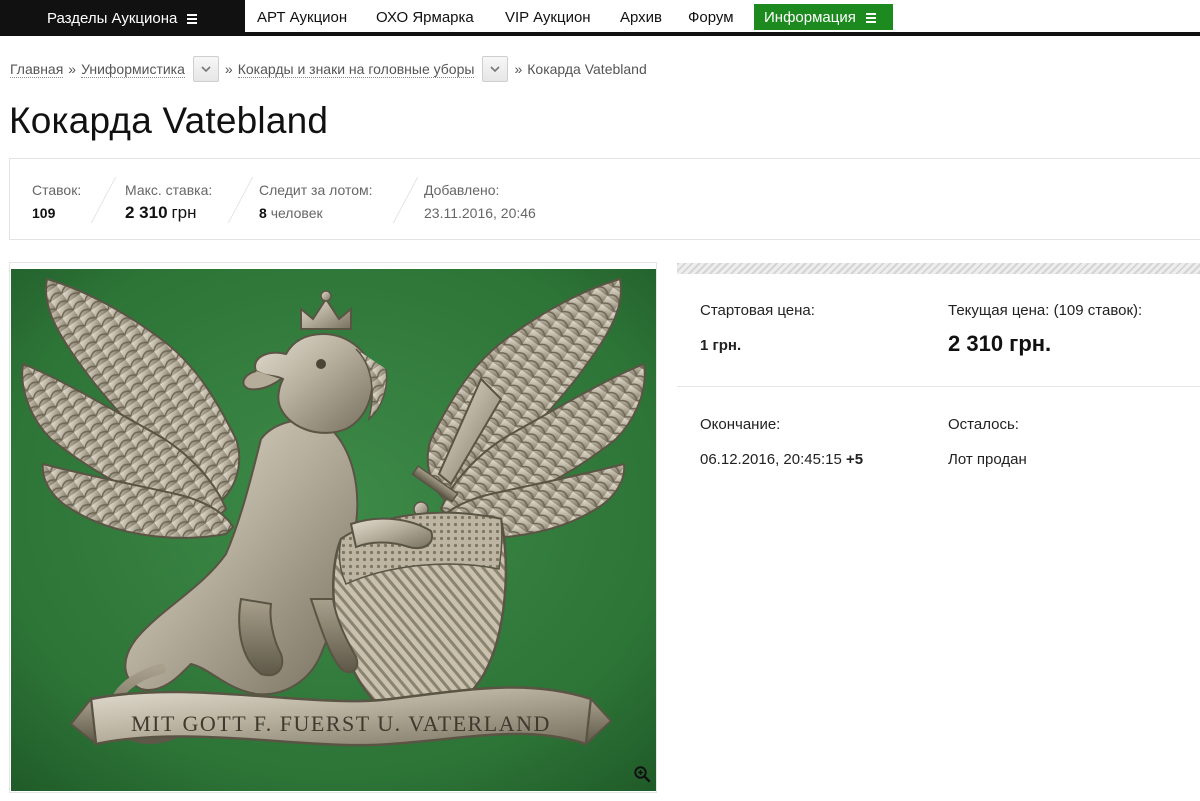  Describe the element at coordinates (168, 201) in the screenshot. I see `stat-max-bid: Макс. ставка: 2 310 грн` at that location.